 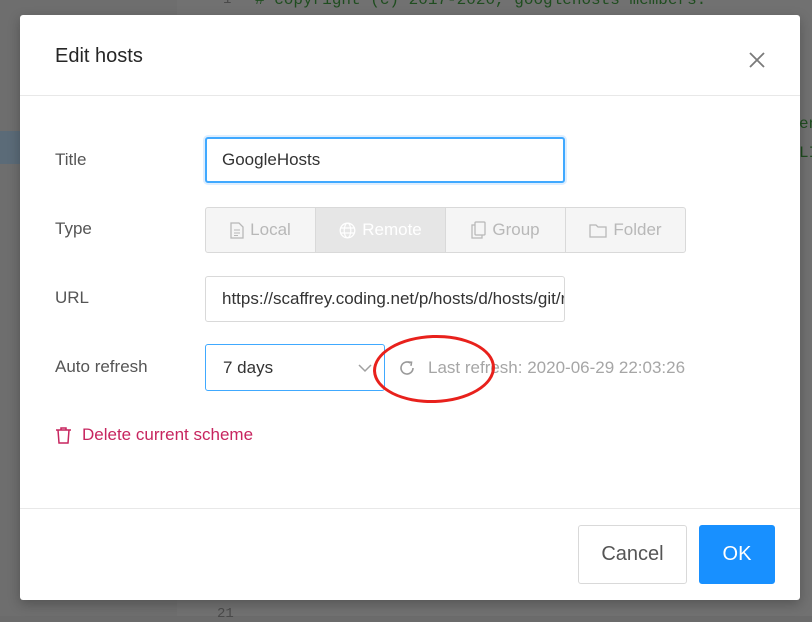 What do you see at coordinates (365, 368) in the screenshot?
I see `chevron-down-icon` at bounding box center [365, 368].